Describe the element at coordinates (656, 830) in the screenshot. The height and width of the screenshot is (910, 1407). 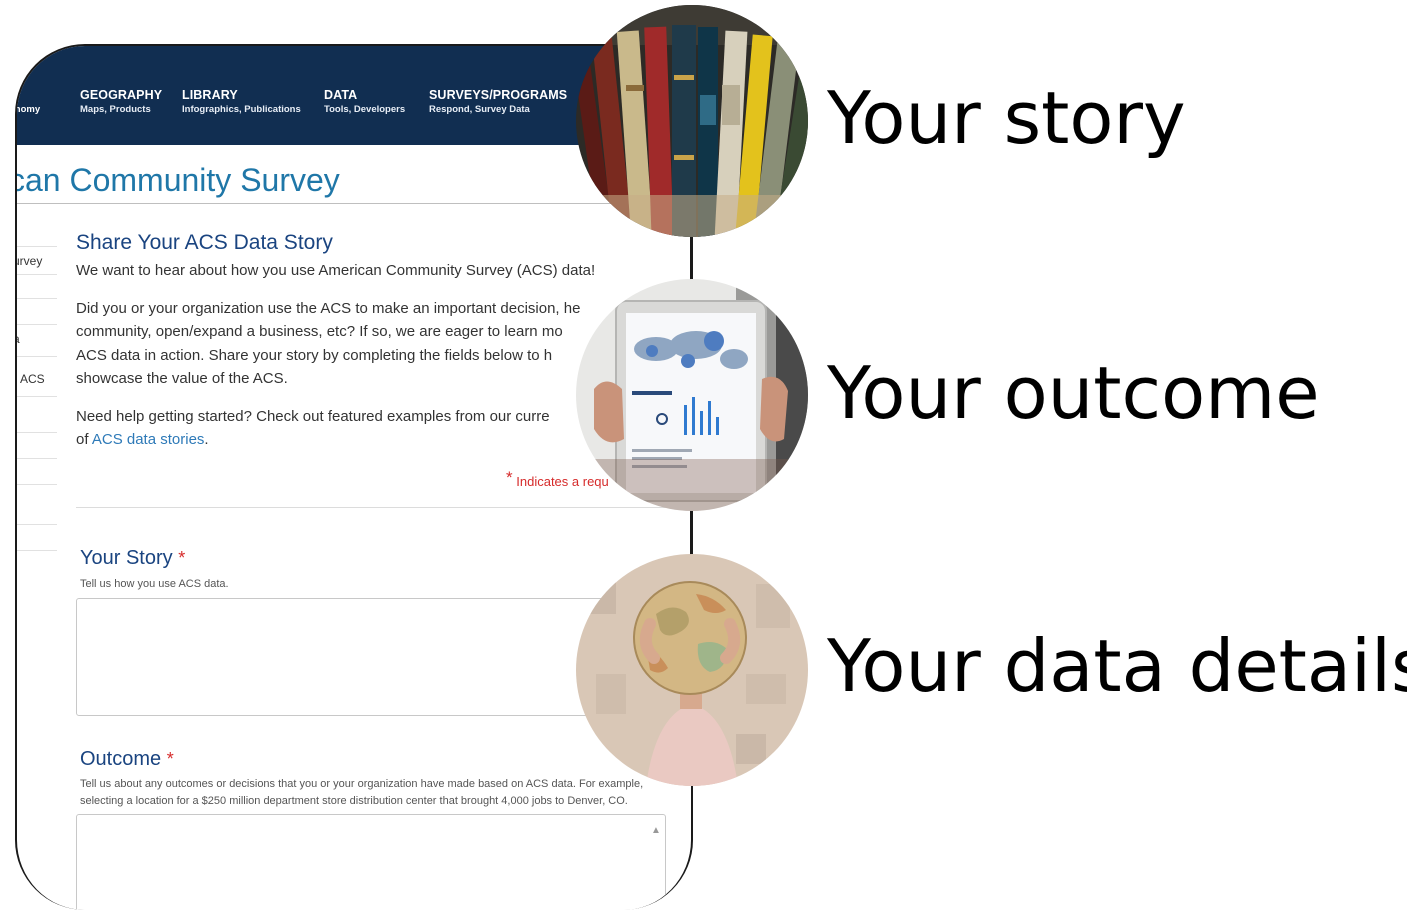
I see `scroll-up-arrow-icon: ▲` at that location.